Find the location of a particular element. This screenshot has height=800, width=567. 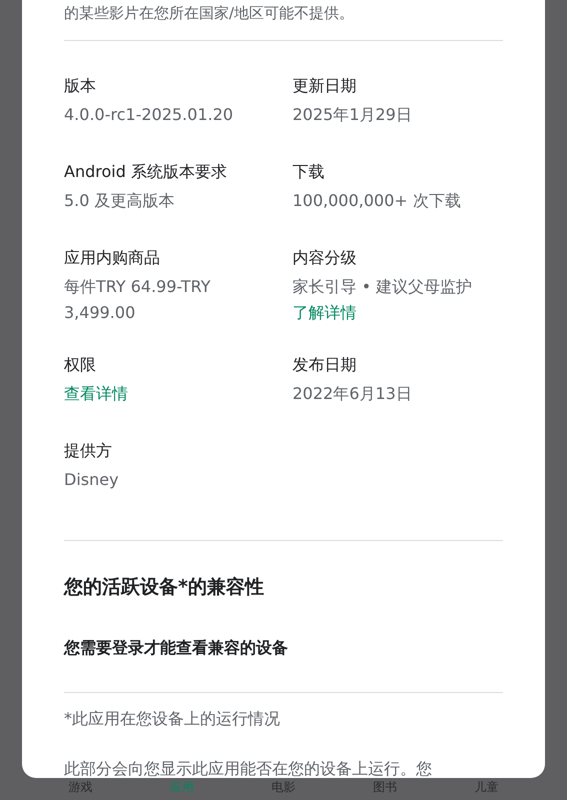

intro-text: 的某些影片在您所在国家/地区可能不提供。 is located at coordinates (210, 13).